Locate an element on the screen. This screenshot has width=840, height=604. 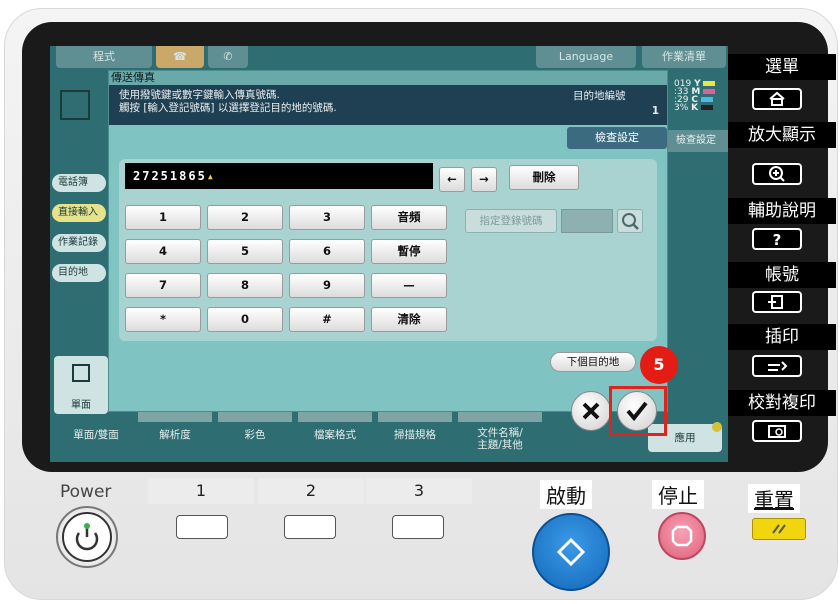
interrupt-label: 插印 is located at coordinates (782, 337).